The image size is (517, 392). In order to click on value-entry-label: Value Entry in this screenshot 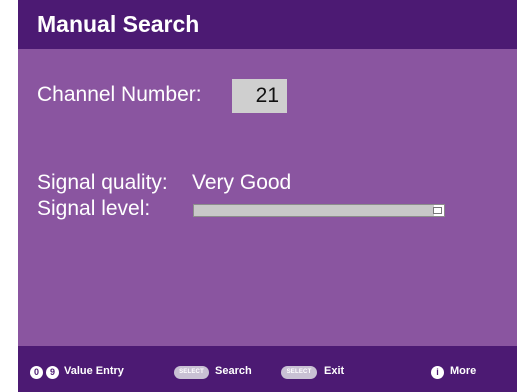, I will do `click(94, 371)`.